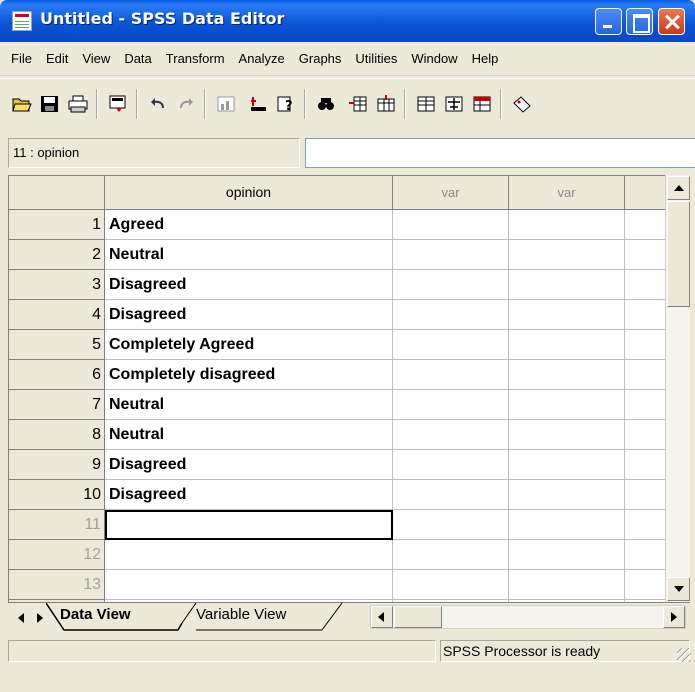 This screenshot has height=692, width=695. I want to click on column-header-var: var, so click(451, 193).